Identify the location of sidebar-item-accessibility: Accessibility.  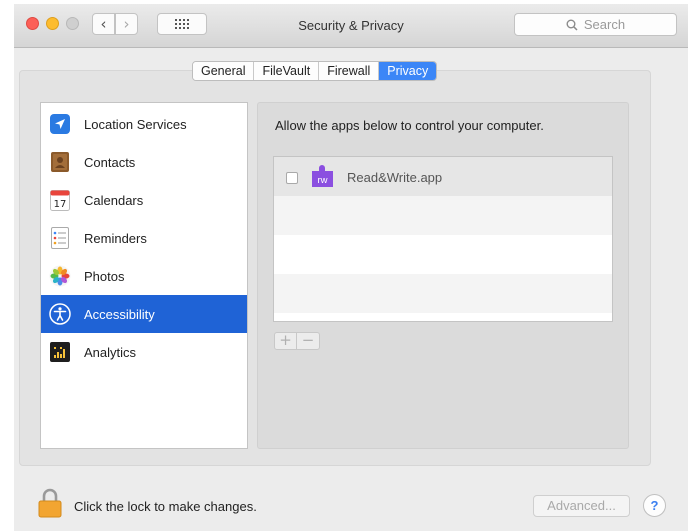
(144, 314).